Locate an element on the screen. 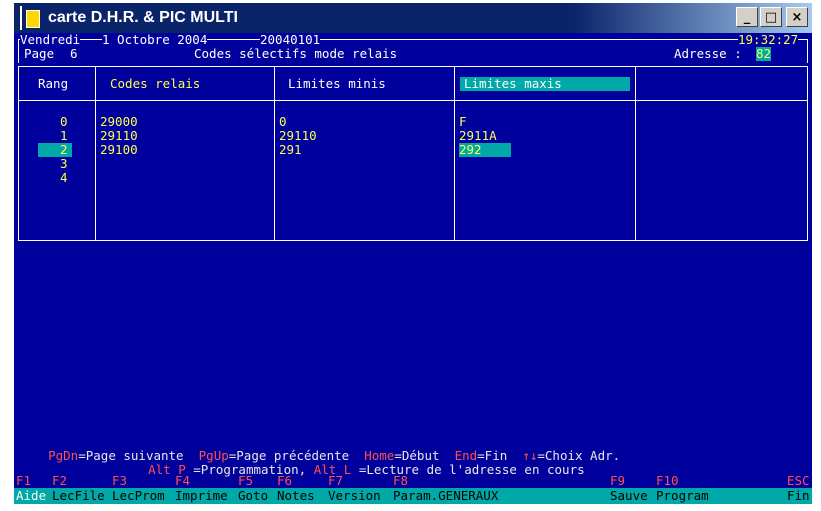 The width and height of the screenshot is (821, 511). address-label: Adresse : is located at coordinates (708, 53).